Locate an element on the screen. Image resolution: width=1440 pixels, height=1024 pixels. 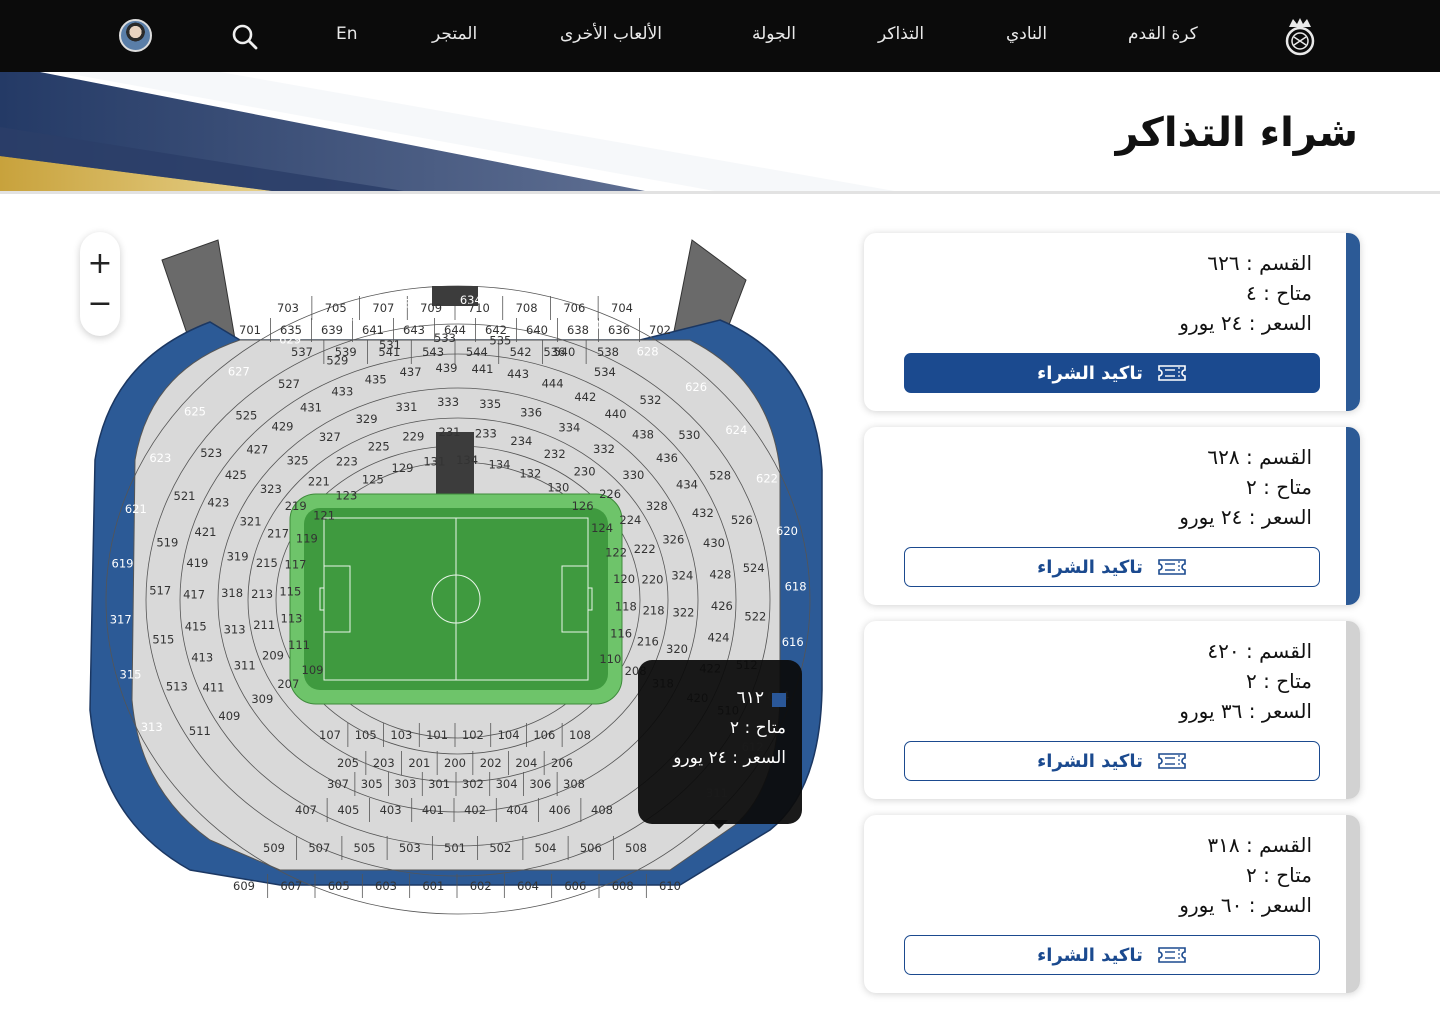
section-label-644: 644 is located at coordinates (455, 330).